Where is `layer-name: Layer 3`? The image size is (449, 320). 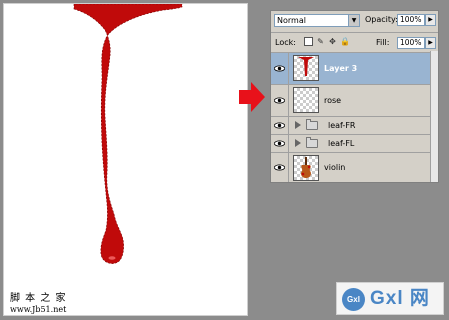 layer-name: Layer 3 is located at coordinates (341, 68).